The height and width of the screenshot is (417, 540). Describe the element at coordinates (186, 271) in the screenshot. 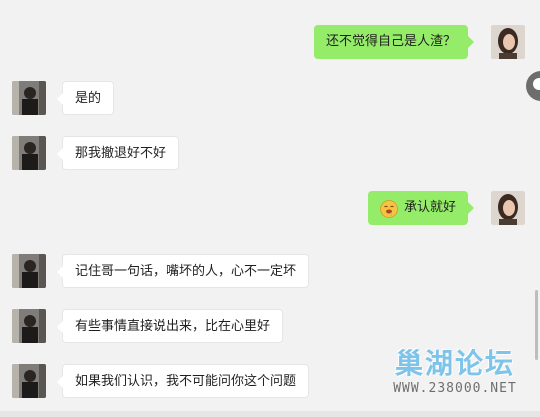

I see `message-text: 记住哥一句话，嘴坏的人，心不一定坏` at that location.